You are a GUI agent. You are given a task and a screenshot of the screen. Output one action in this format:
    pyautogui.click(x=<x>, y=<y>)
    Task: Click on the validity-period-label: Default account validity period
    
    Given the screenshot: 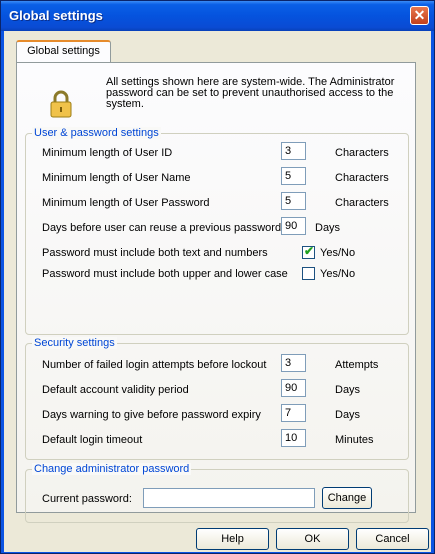 What is the action you would take?
    pyautogui.click(x=115, y=390)
    